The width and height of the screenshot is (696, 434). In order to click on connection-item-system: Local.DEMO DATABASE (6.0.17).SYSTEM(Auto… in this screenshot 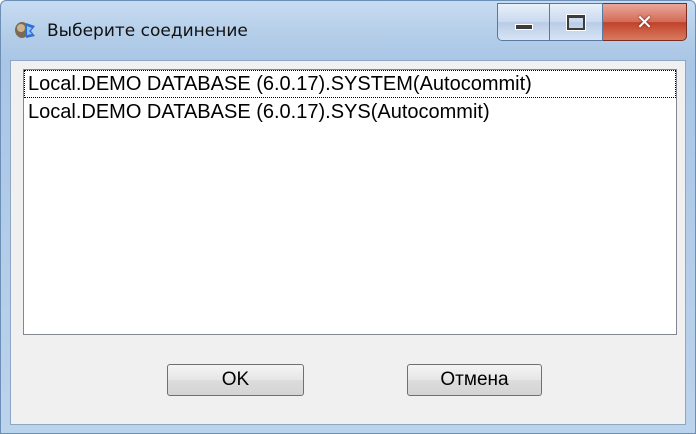, I will do `click(350, 84)`.